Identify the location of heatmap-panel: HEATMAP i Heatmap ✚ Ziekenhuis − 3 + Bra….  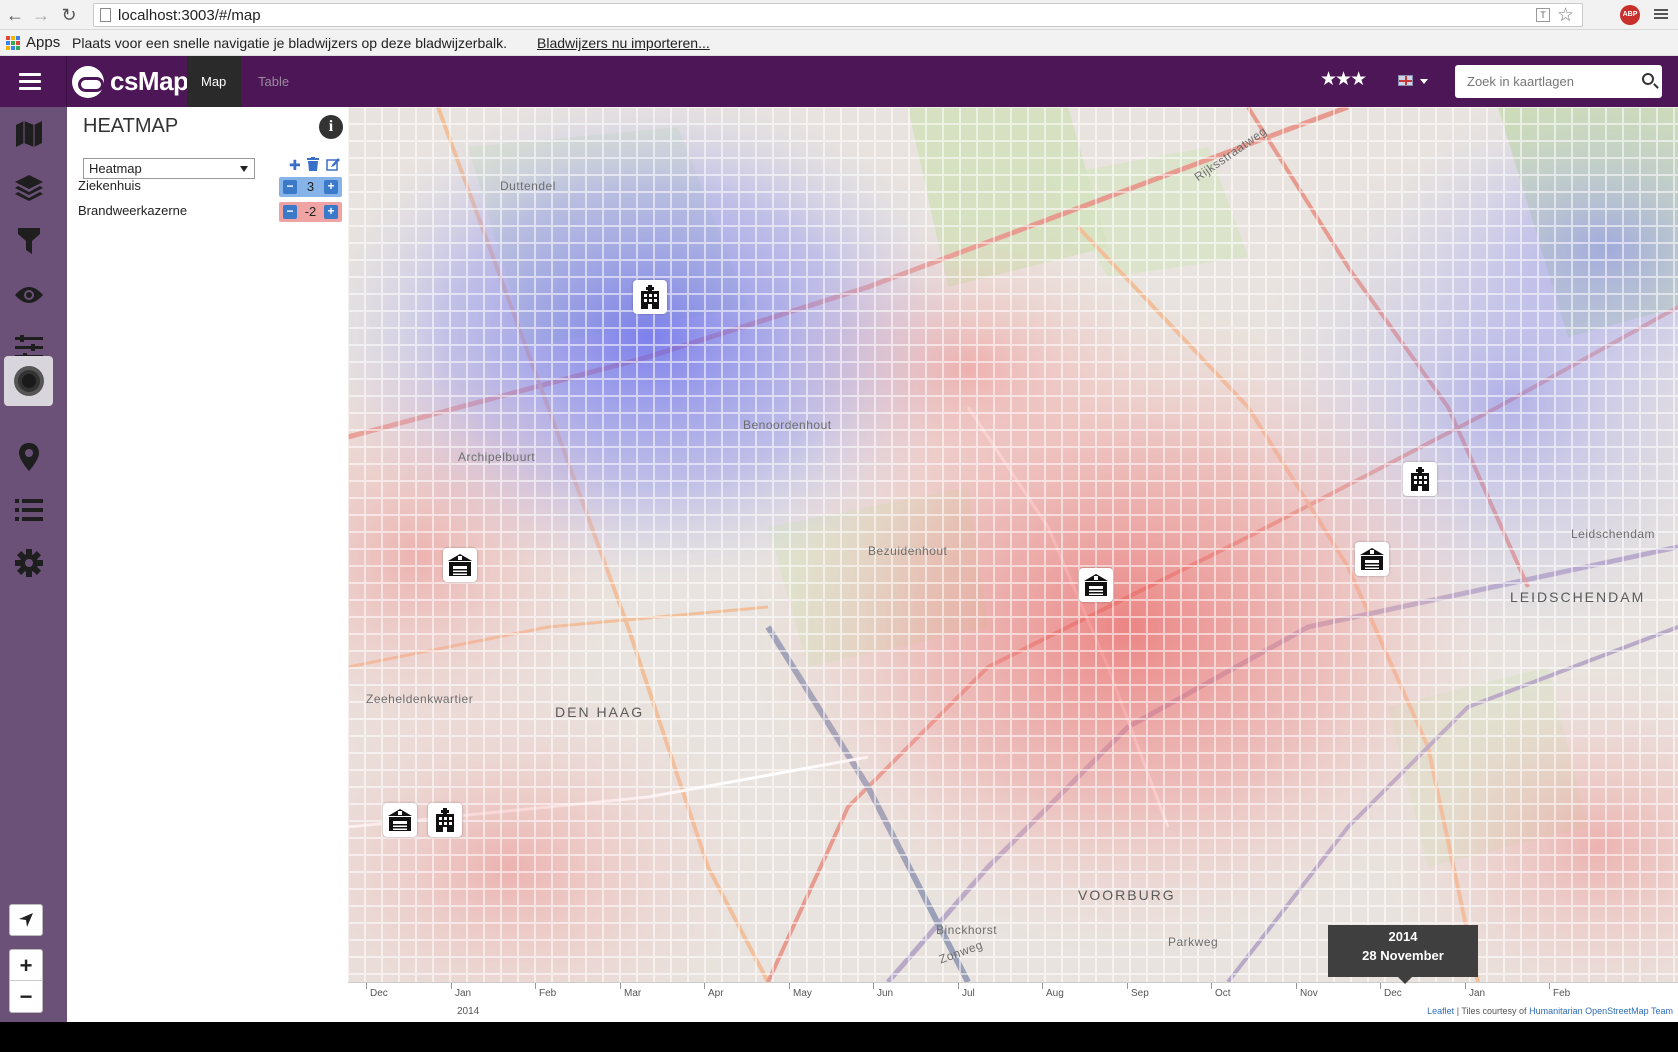
(207, 564).